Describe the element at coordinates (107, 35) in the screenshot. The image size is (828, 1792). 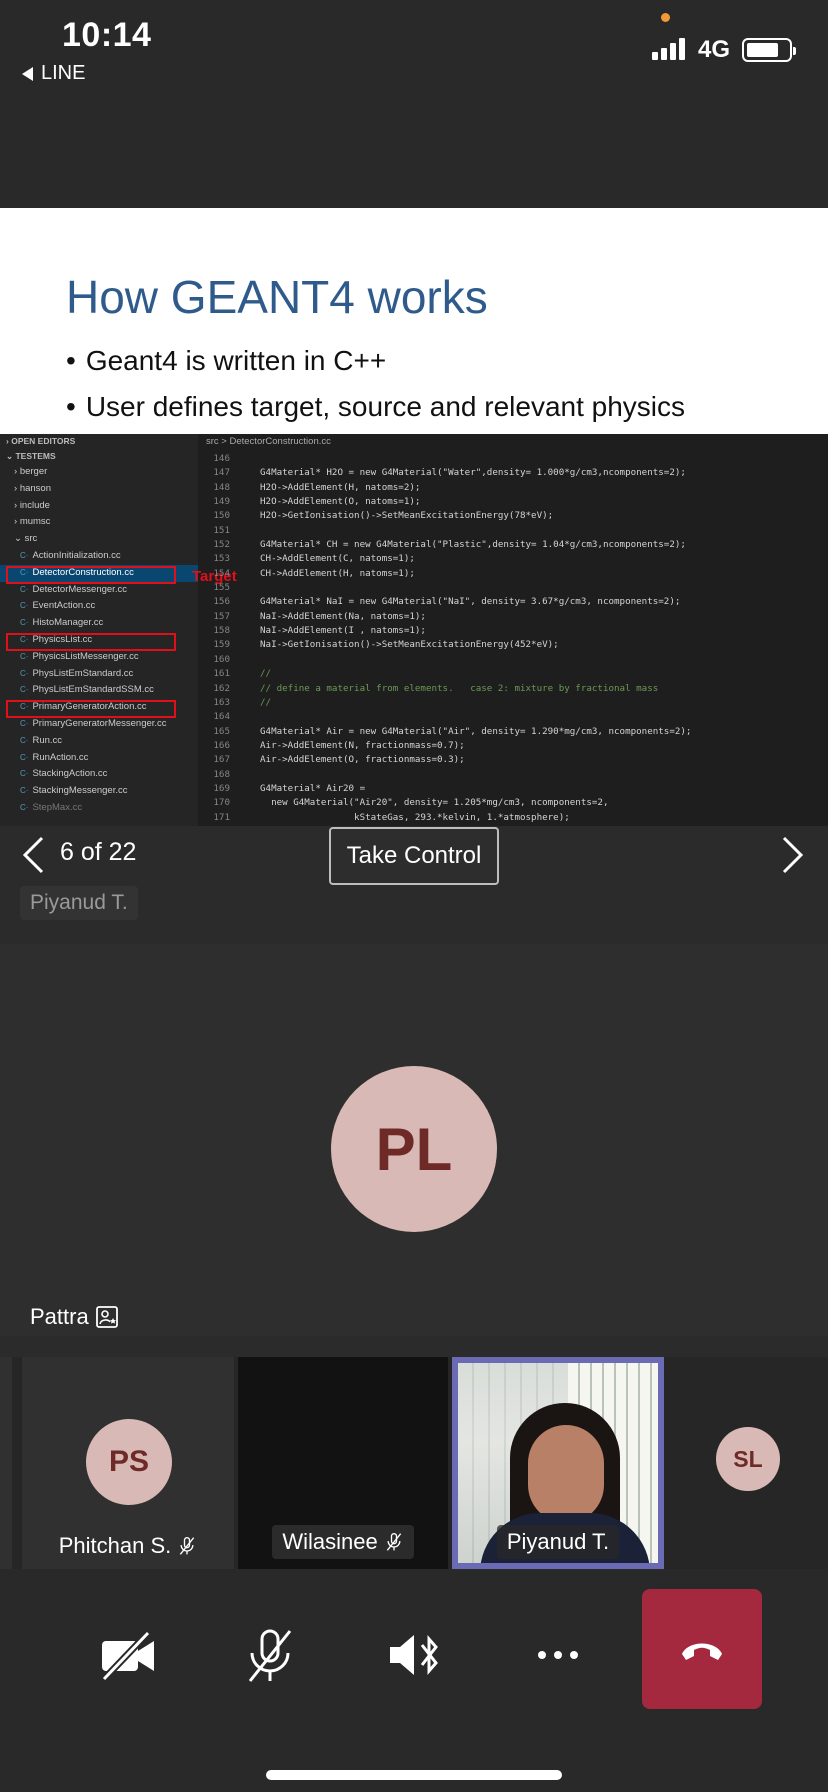
I see `clock: 10:14` at that location.